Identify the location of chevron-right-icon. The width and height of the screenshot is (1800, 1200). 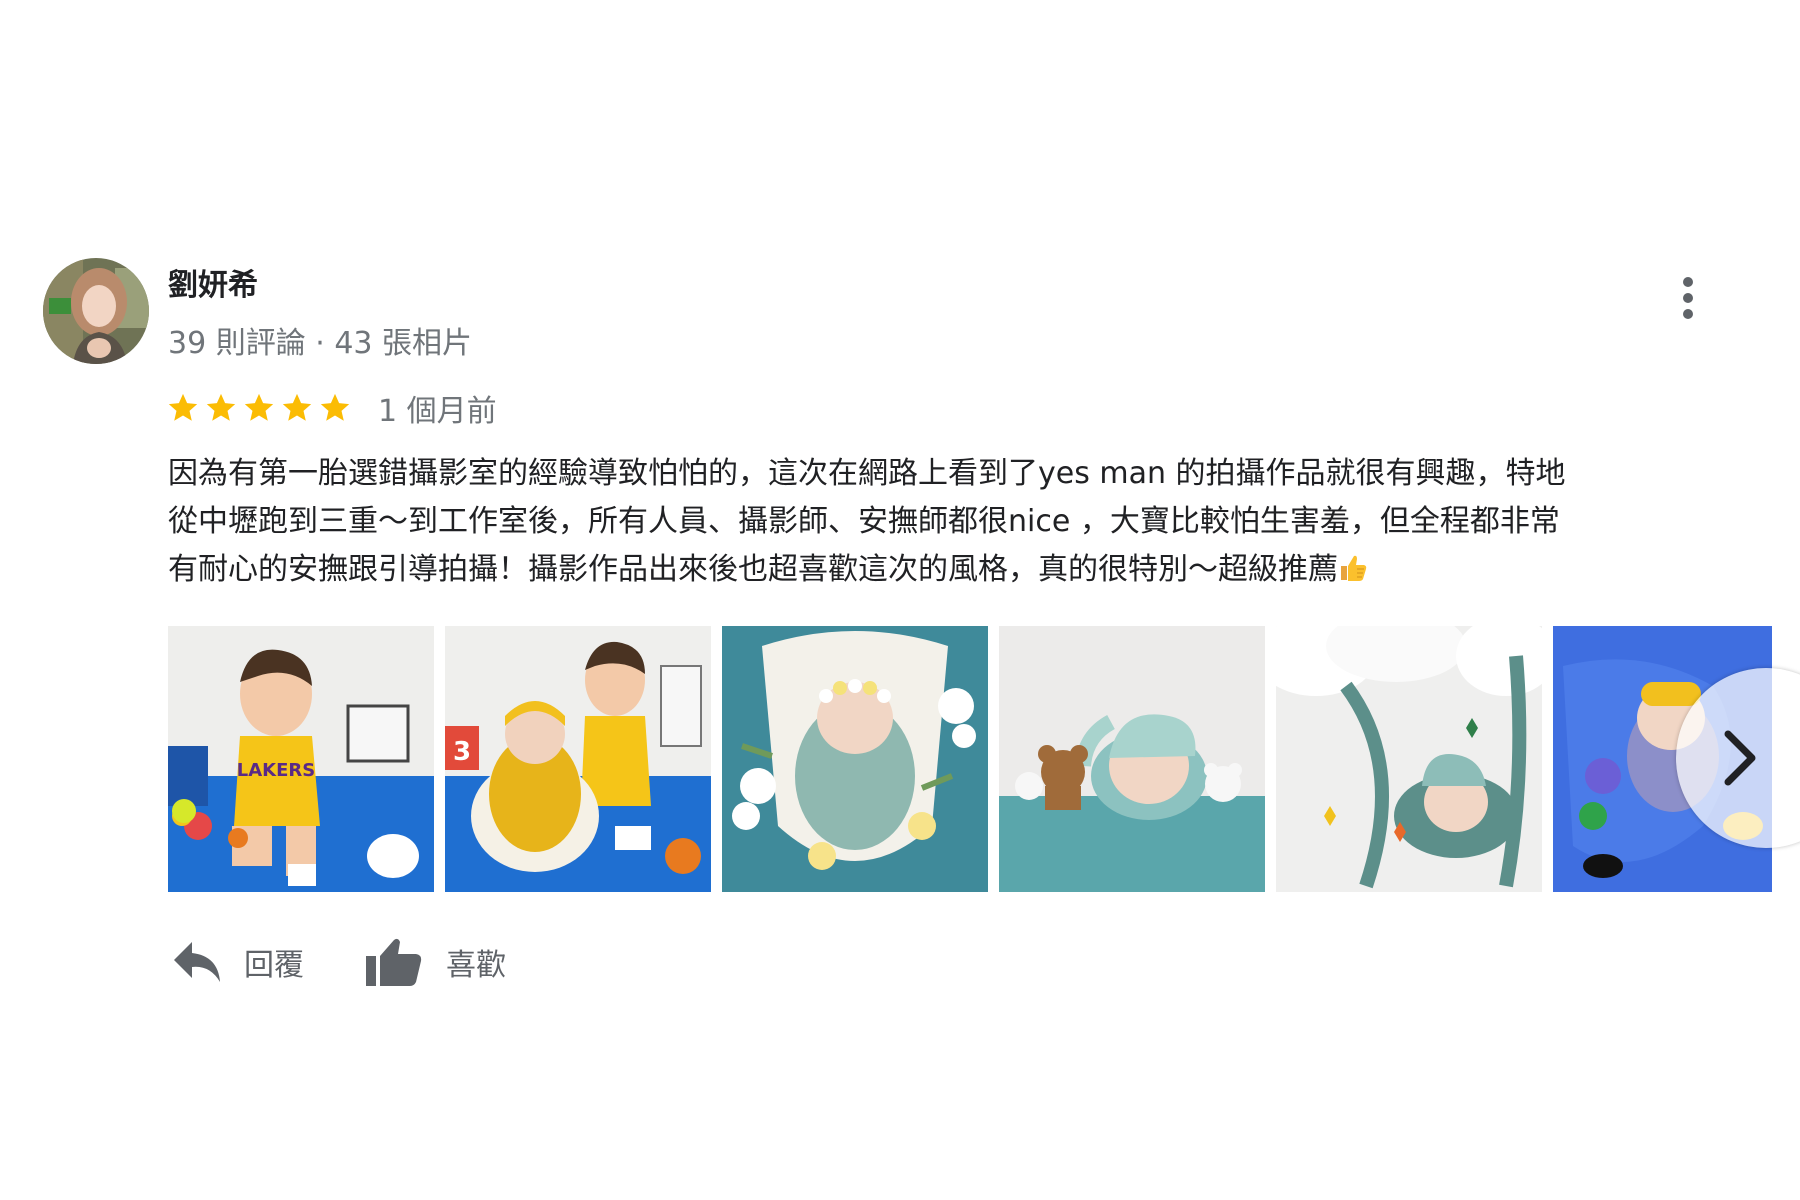
(1740, 758).